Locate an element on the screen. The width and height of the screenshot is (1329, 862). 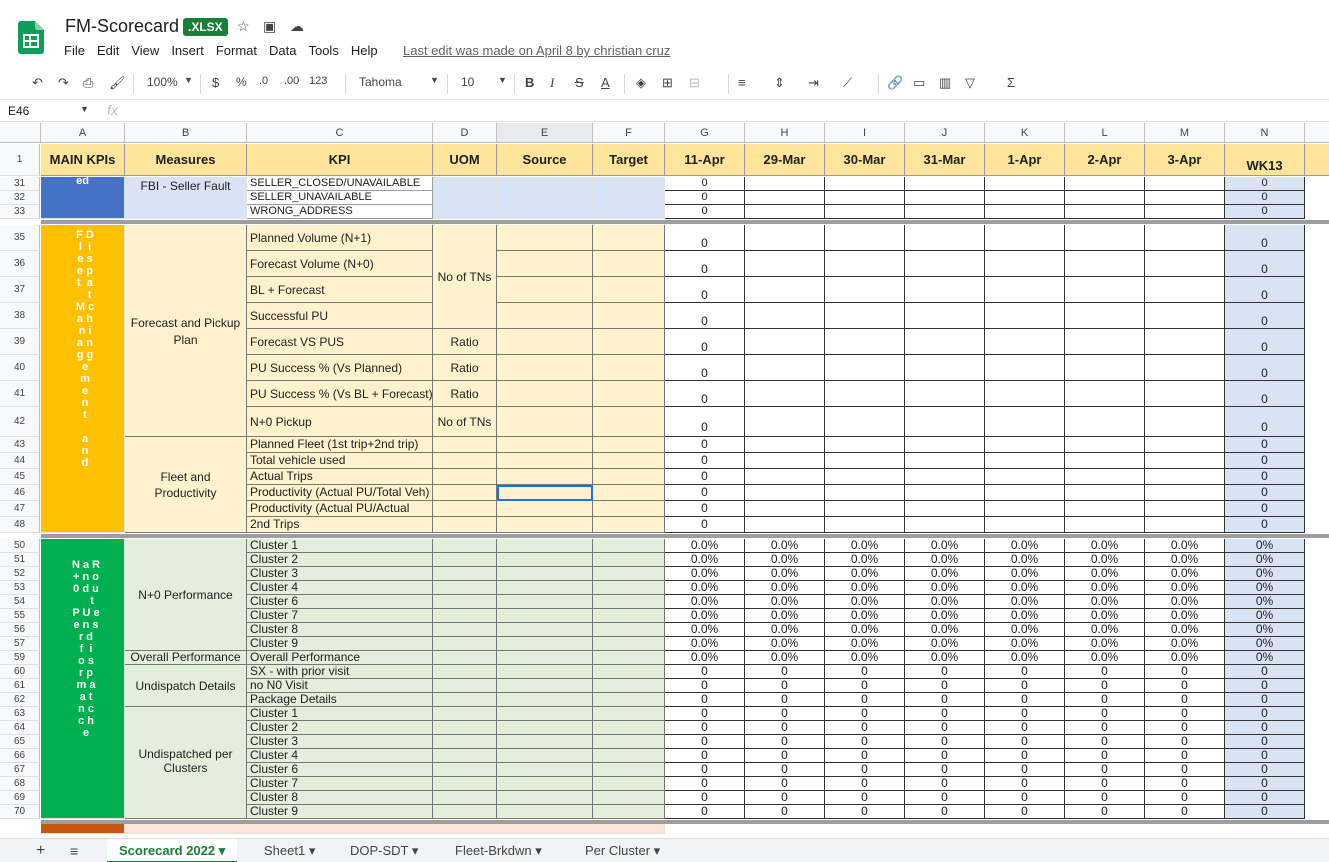
font-select: Tahoma is located at coordinates (380, 82).